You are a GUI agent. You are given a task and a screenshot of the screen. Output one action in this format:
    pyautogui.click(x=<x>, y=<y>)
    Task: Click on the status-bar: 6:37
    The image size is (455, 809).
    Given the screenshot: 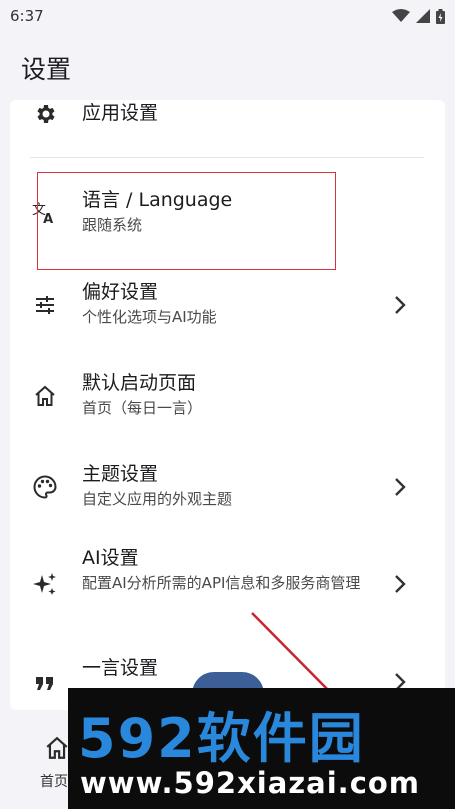 What is the action you would take?
    pyautogui.click(x=227, y=16)
    